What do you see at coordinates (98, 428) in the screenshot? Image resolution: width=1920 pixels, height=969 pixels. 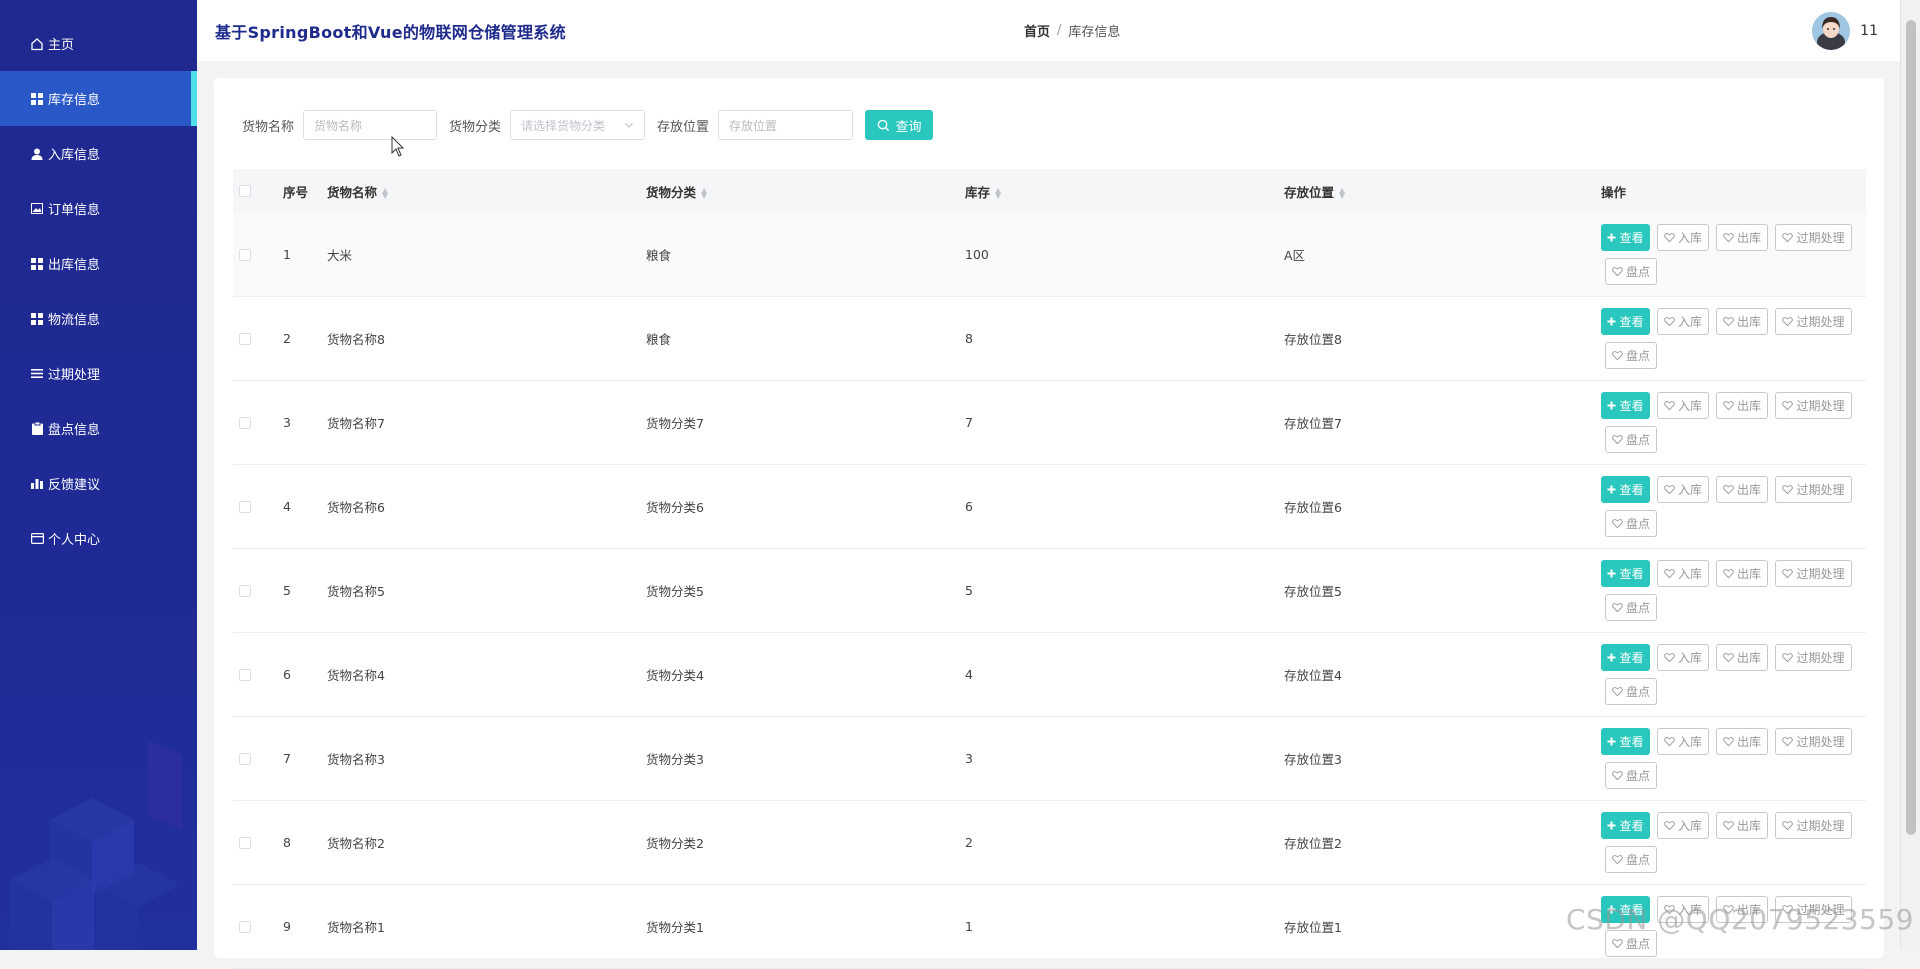 I see `sidebar-item-7: 盘点信息` at bounding box center [98, 428].